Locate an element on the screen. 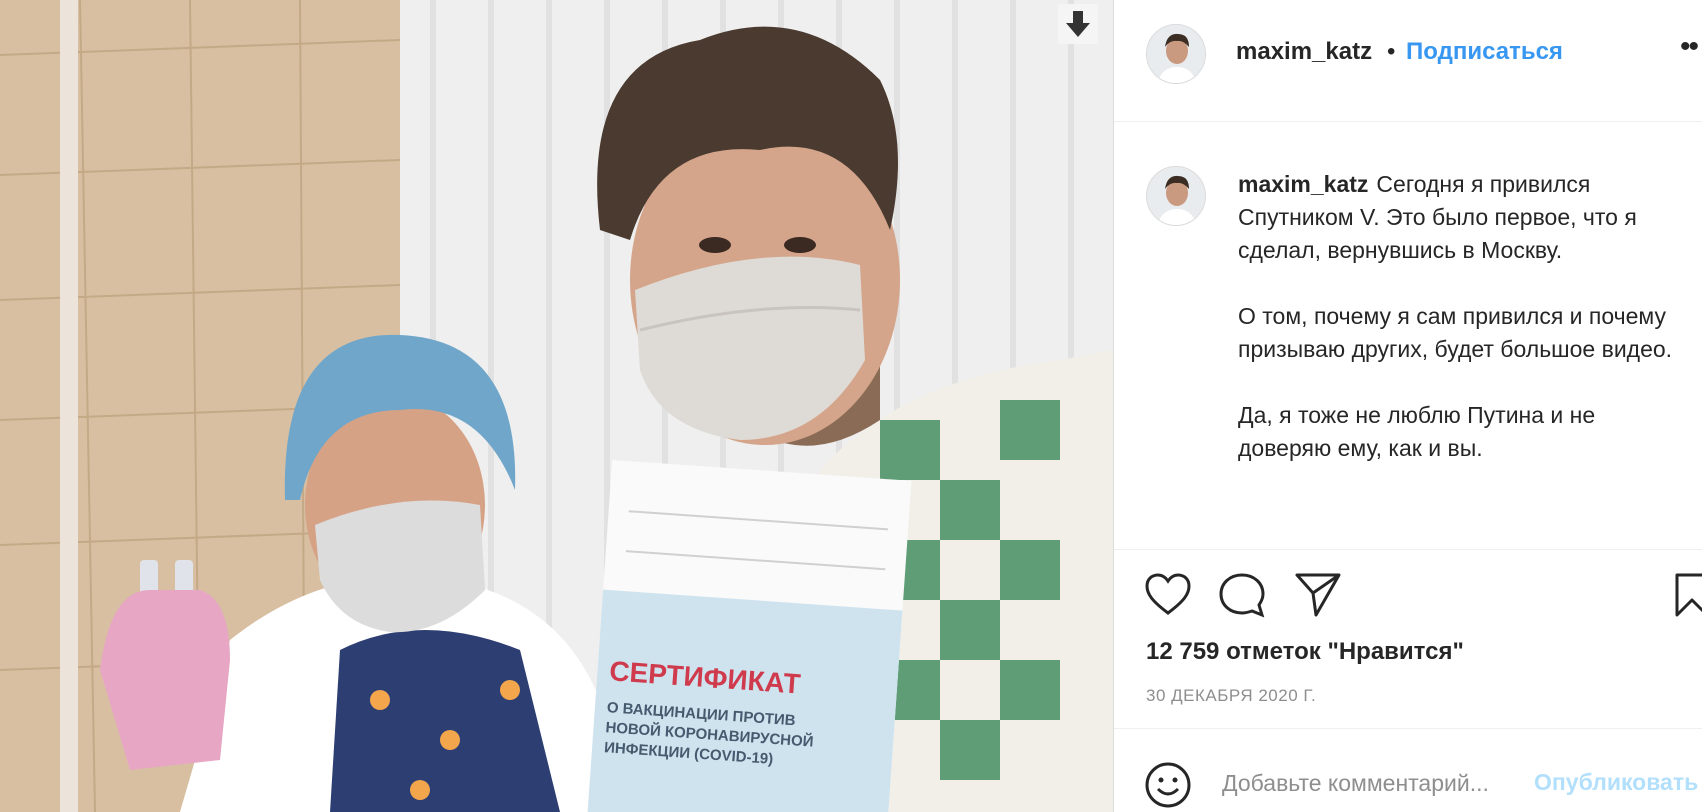 The image size is (1702, 812). comment-input is located at coordinates (1377, 783).